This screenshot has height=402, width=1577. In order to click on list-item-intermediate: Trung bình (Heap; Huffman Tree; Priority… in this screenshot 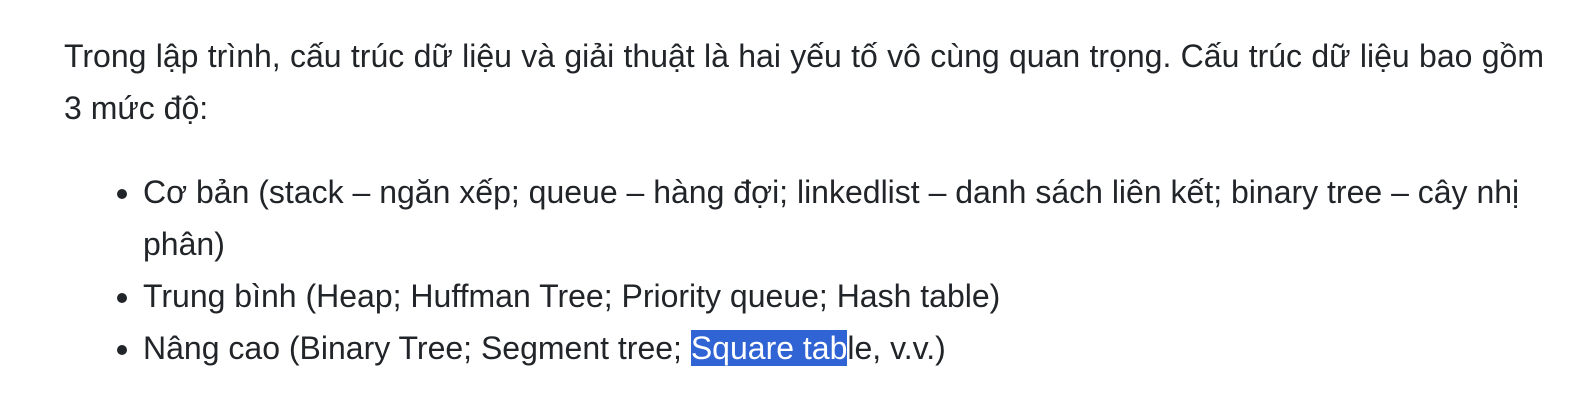, I will do `click(843, 296)`.